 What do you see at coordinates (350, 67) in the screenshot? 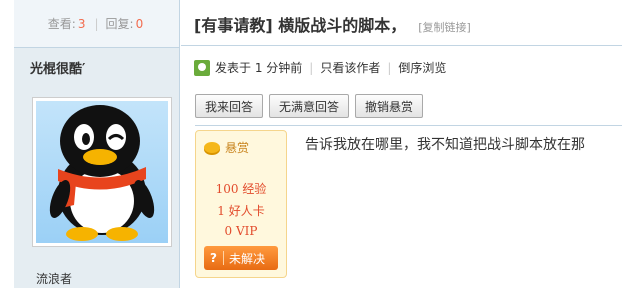
I see `only-author-link: 只看该作者` at bounding box center [350, 67].